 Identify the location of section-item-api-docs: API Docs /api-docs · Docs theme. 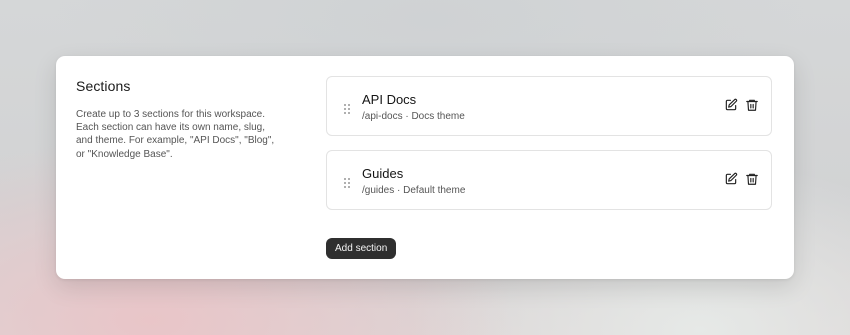
(549, 106).